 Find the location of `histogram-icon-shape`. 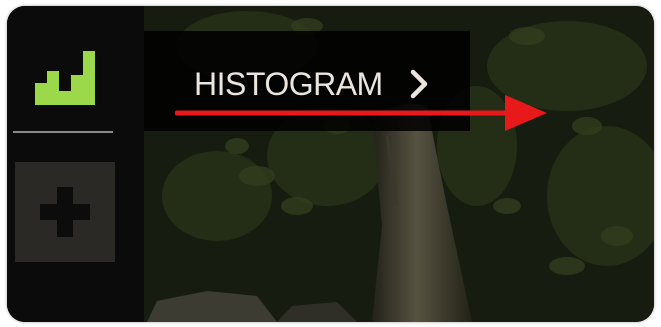

histogram-icon-shape is located at coordinates (65, 78).